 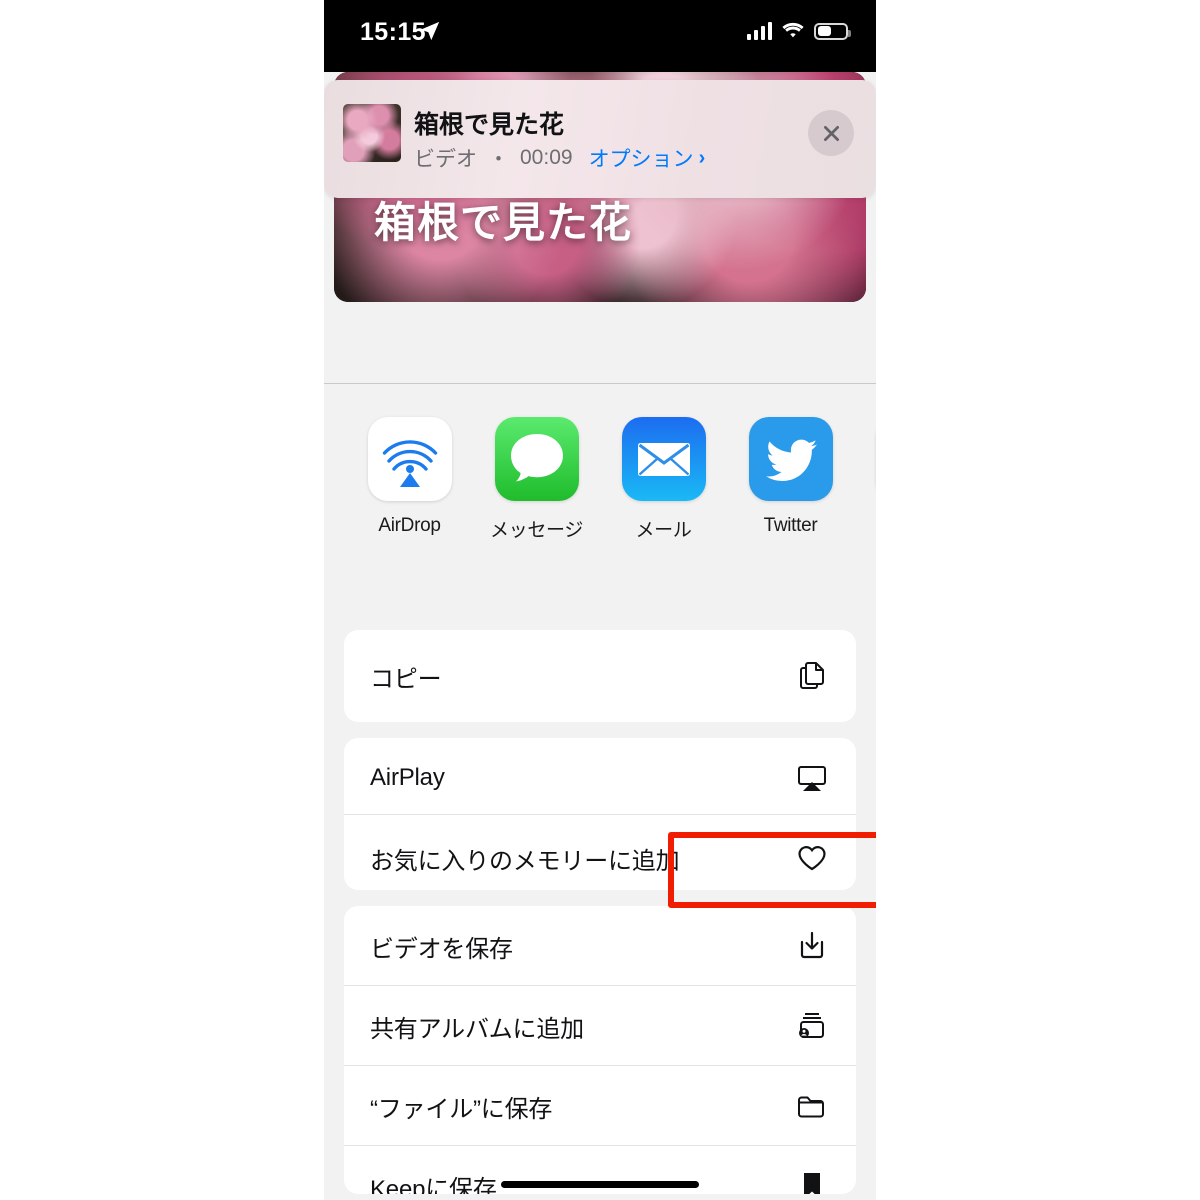 What do you see at coordinates (790, 459) in the screenshot?
I see `twitter-bird-icon` at bounding box center [790, 459].